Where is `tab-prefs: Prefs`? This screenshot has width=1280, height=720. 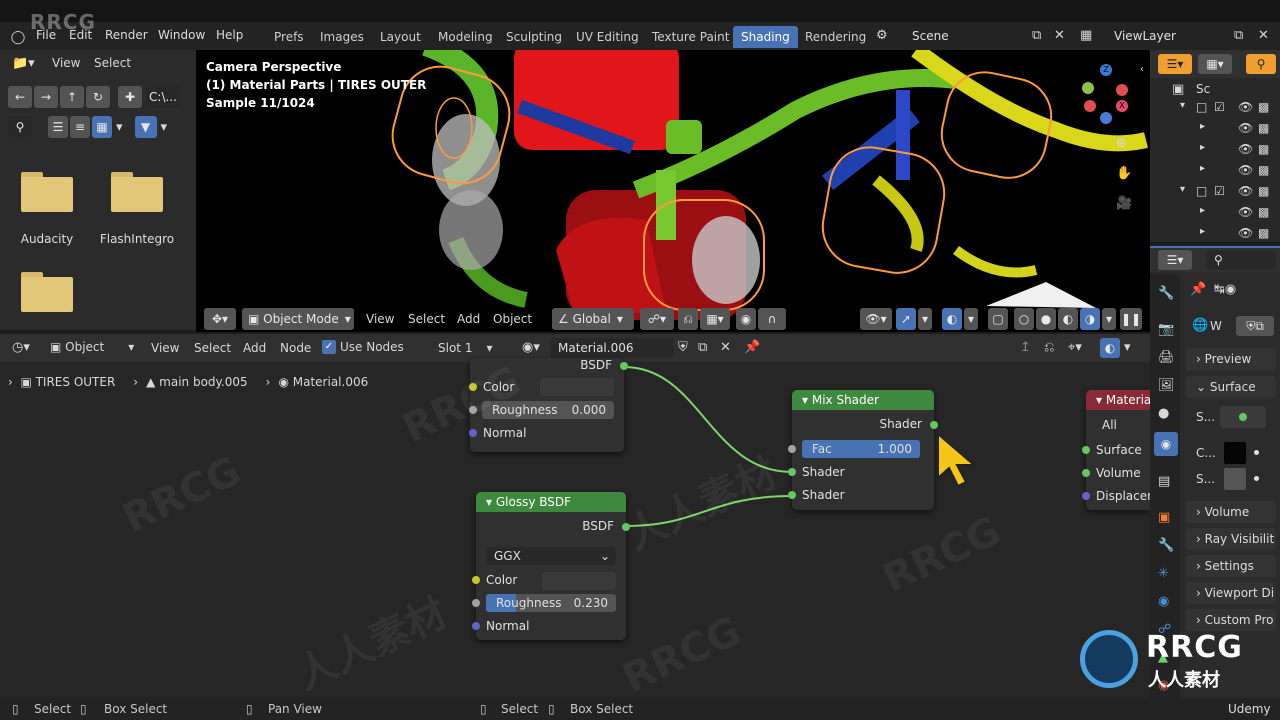 tab-prefs: Prefs is located at coordinates (289, 37).